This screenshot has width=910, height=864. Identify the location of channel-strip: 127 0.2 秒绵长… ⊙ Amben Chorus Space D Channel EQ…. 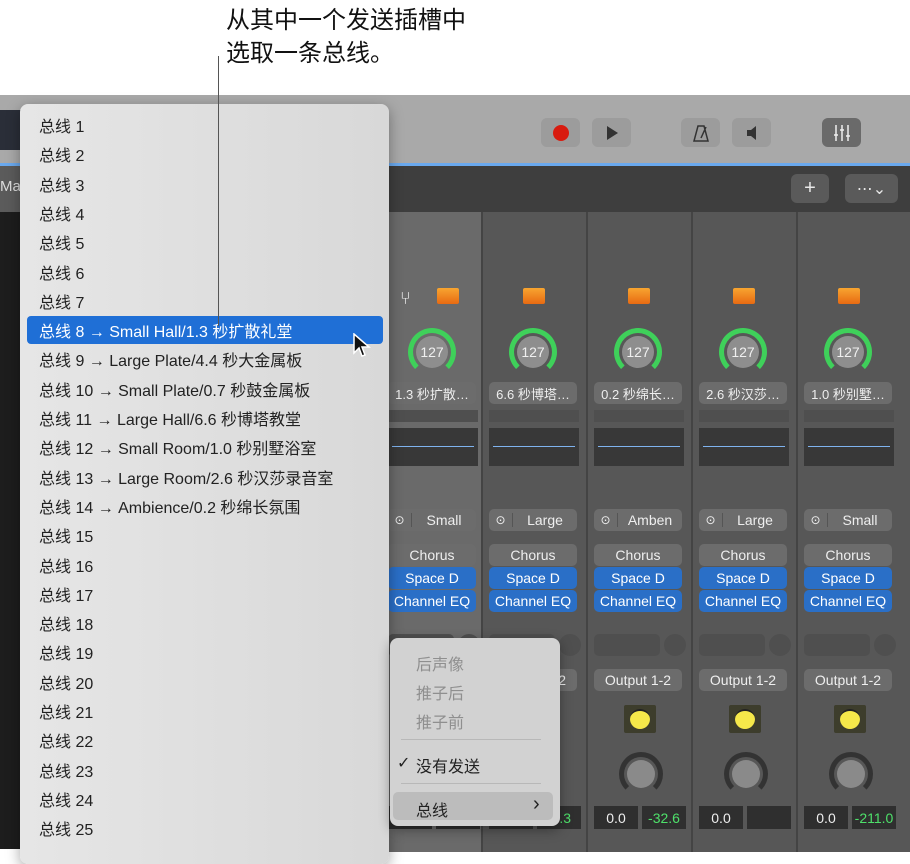
(638, 532).